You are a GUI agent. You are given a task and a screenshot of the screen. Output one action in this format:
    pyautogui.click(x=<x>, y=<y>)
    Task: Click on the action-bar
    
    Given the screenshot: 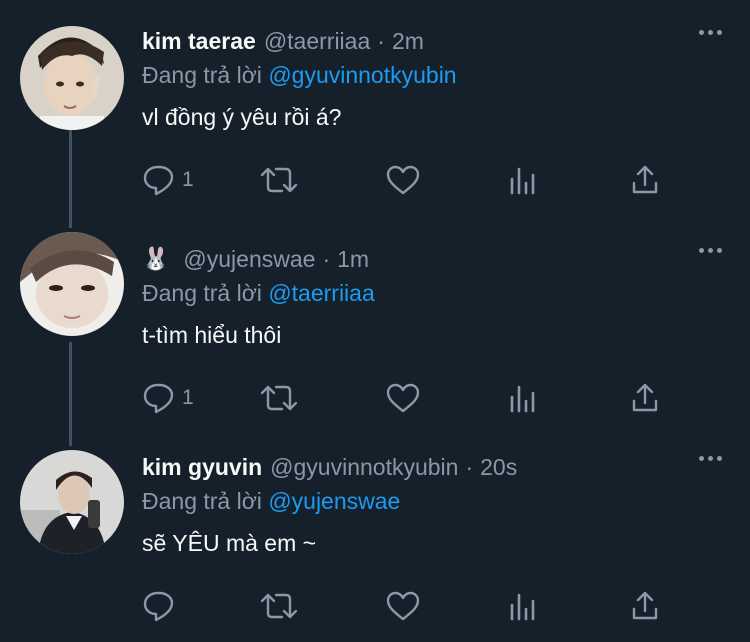 What is the action you would take?
    pyautogui.click(x=412, y=606)
    